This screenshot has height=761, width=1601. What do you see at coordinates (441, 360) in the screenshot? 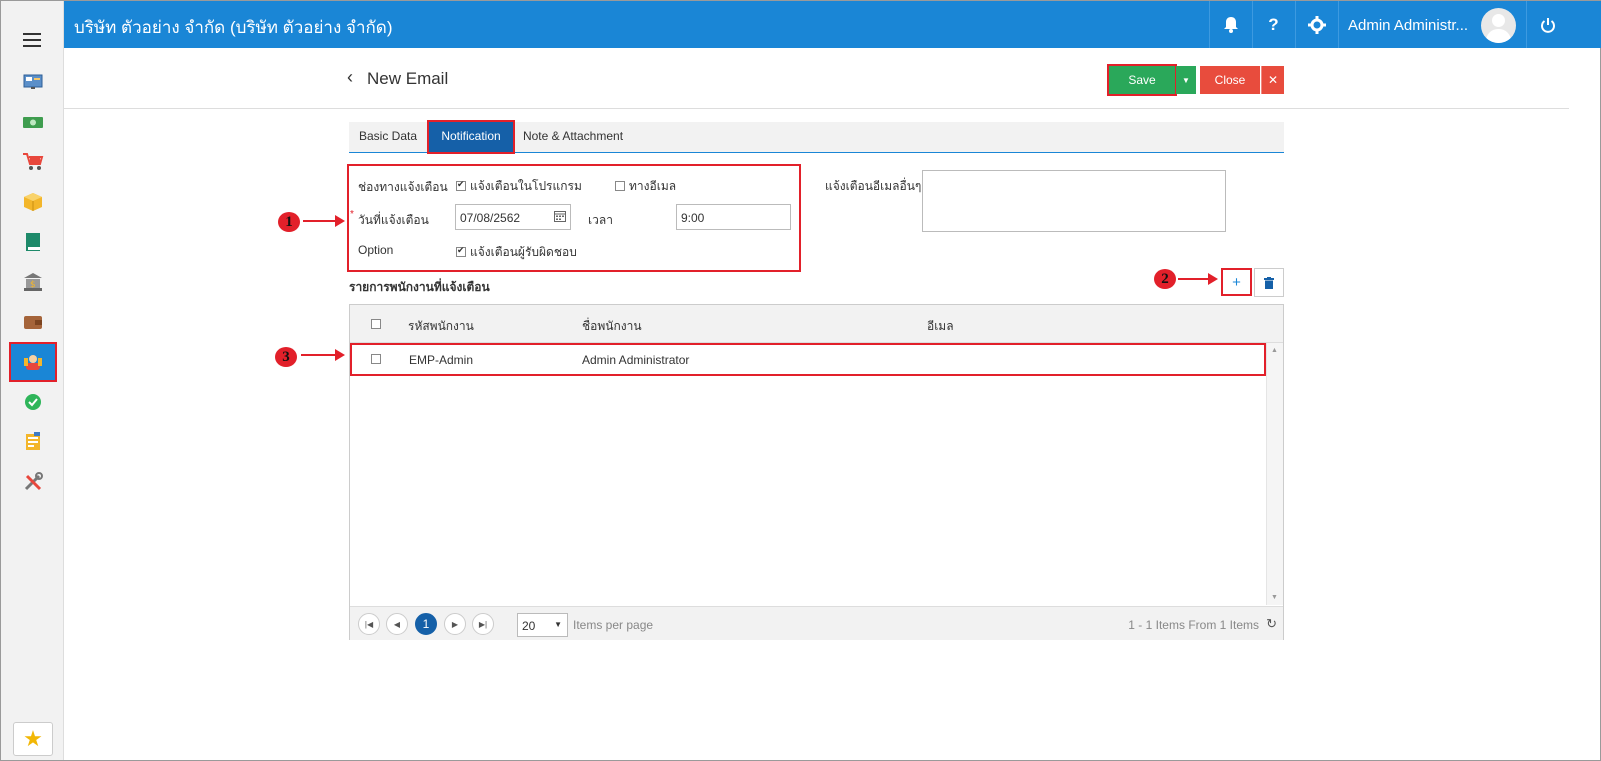
I see `employee-code: EMP-Admin` at bounding box center [441, 360].